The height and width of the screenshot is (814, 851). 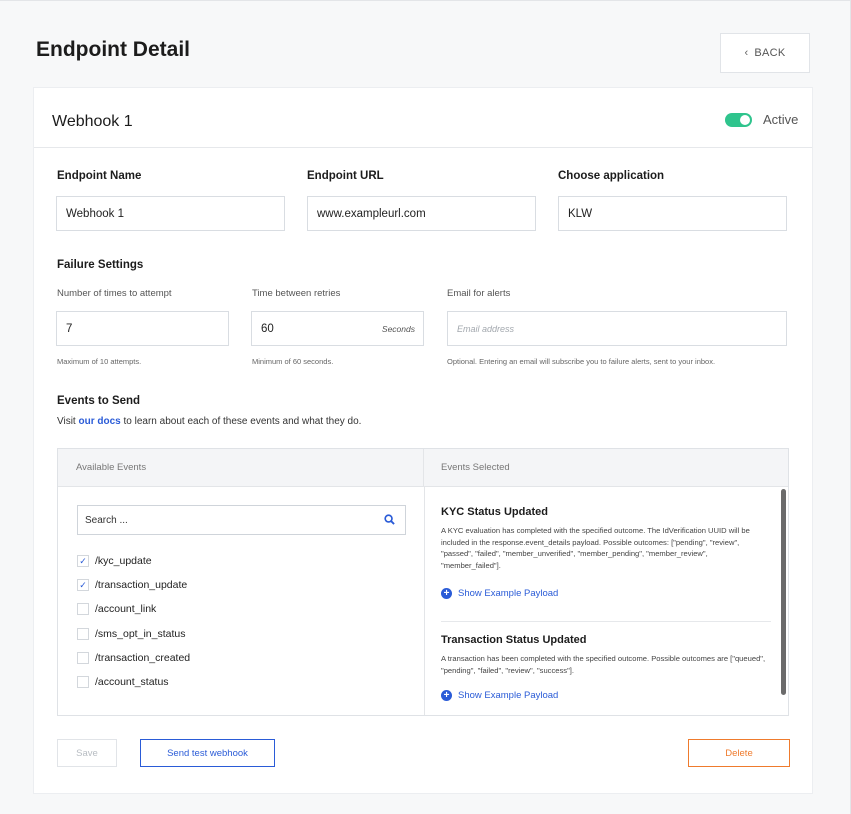 What do you see at coordinates (100, 421) in the screenshot?
I see `docs-link: our docs` at bounding box center [100, 421].